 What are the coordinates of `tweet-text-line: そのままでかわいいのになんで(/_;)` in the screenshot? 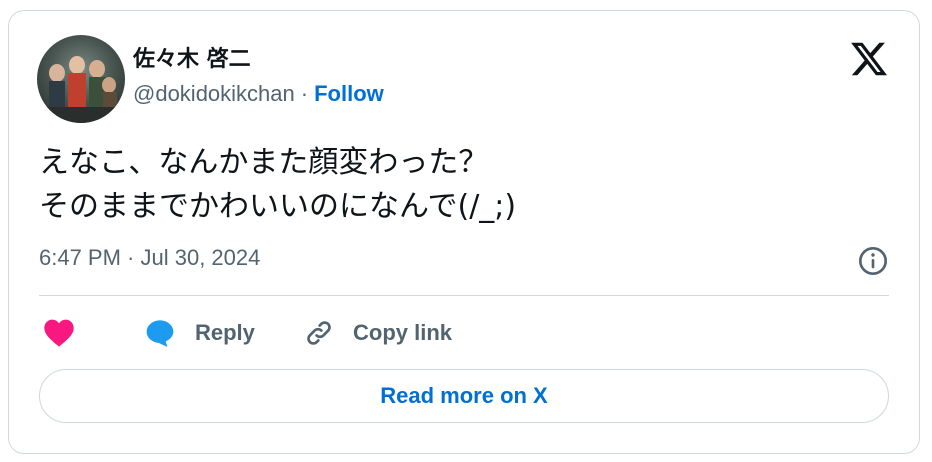 It's located at (278, 206).